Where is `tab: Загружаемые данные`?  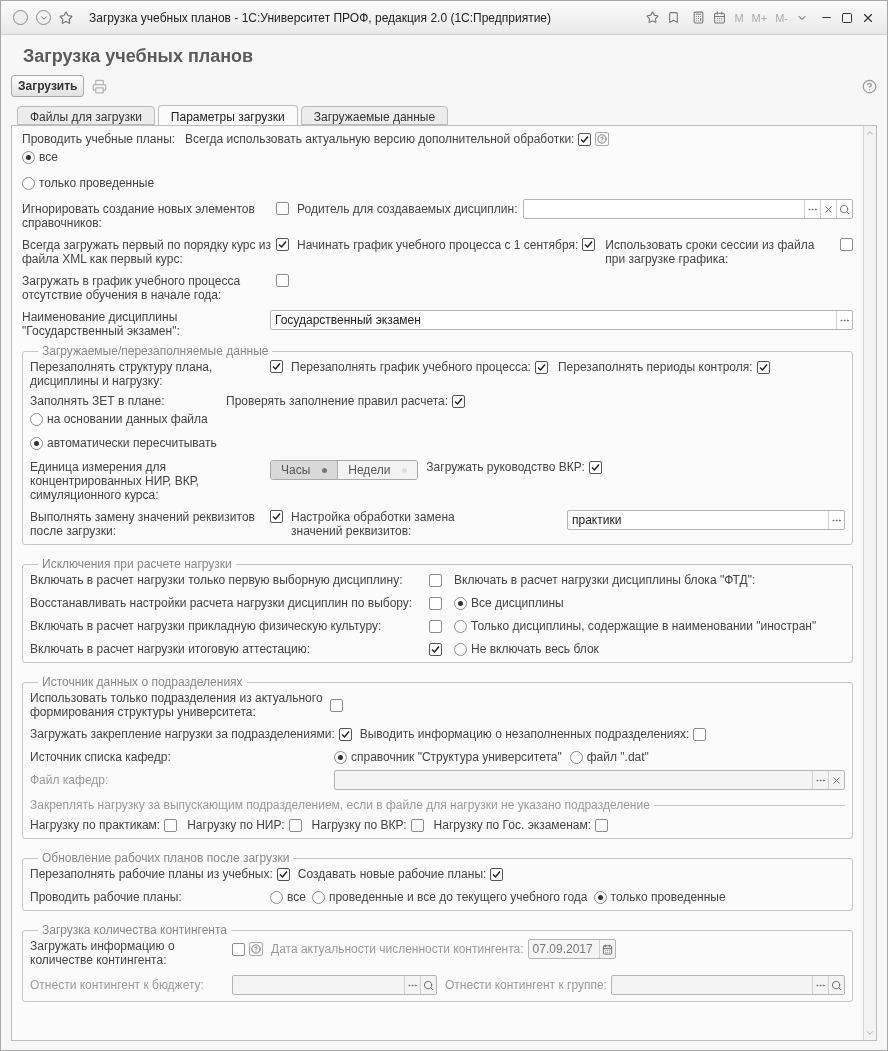 tab: Загружаемые данные is located at coordinates (374, 115).